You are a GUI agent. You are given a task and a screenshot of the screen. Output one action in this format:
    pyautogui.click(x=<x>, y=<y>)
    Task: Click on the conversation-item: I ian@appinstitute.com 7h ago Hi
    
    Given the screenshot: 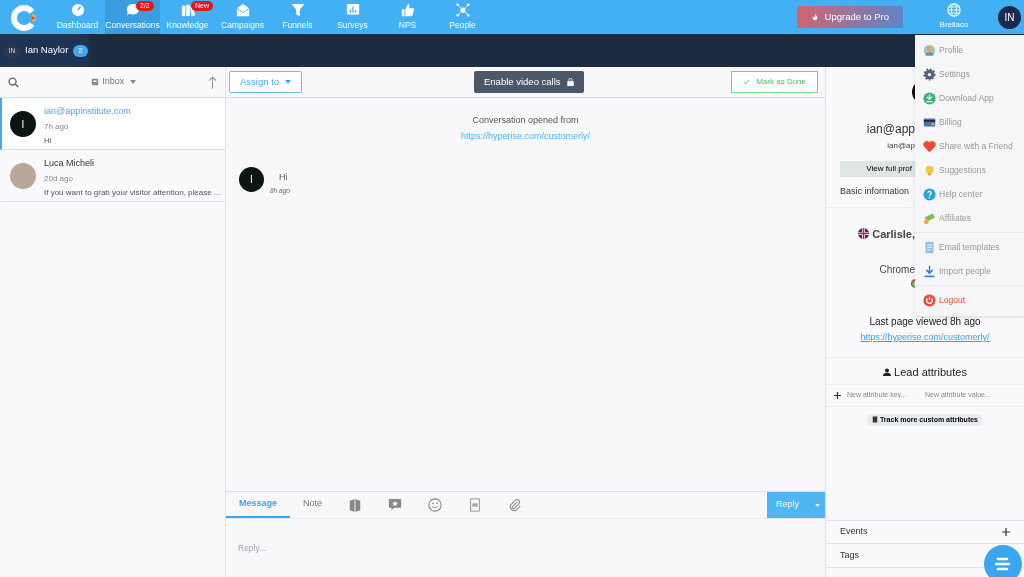 What is the action you would take?
    pyautogui.click(x=112, y=124)
    